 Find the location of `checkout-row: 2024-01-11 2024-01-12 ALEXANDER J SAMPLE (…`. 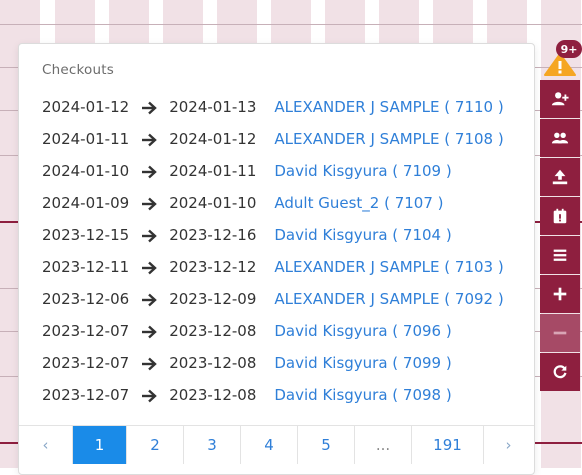

checkout-row: 2024-01-11 2024-01-12 ALEXANDER J SAMPLE (… is located at coordinates (288, 139).